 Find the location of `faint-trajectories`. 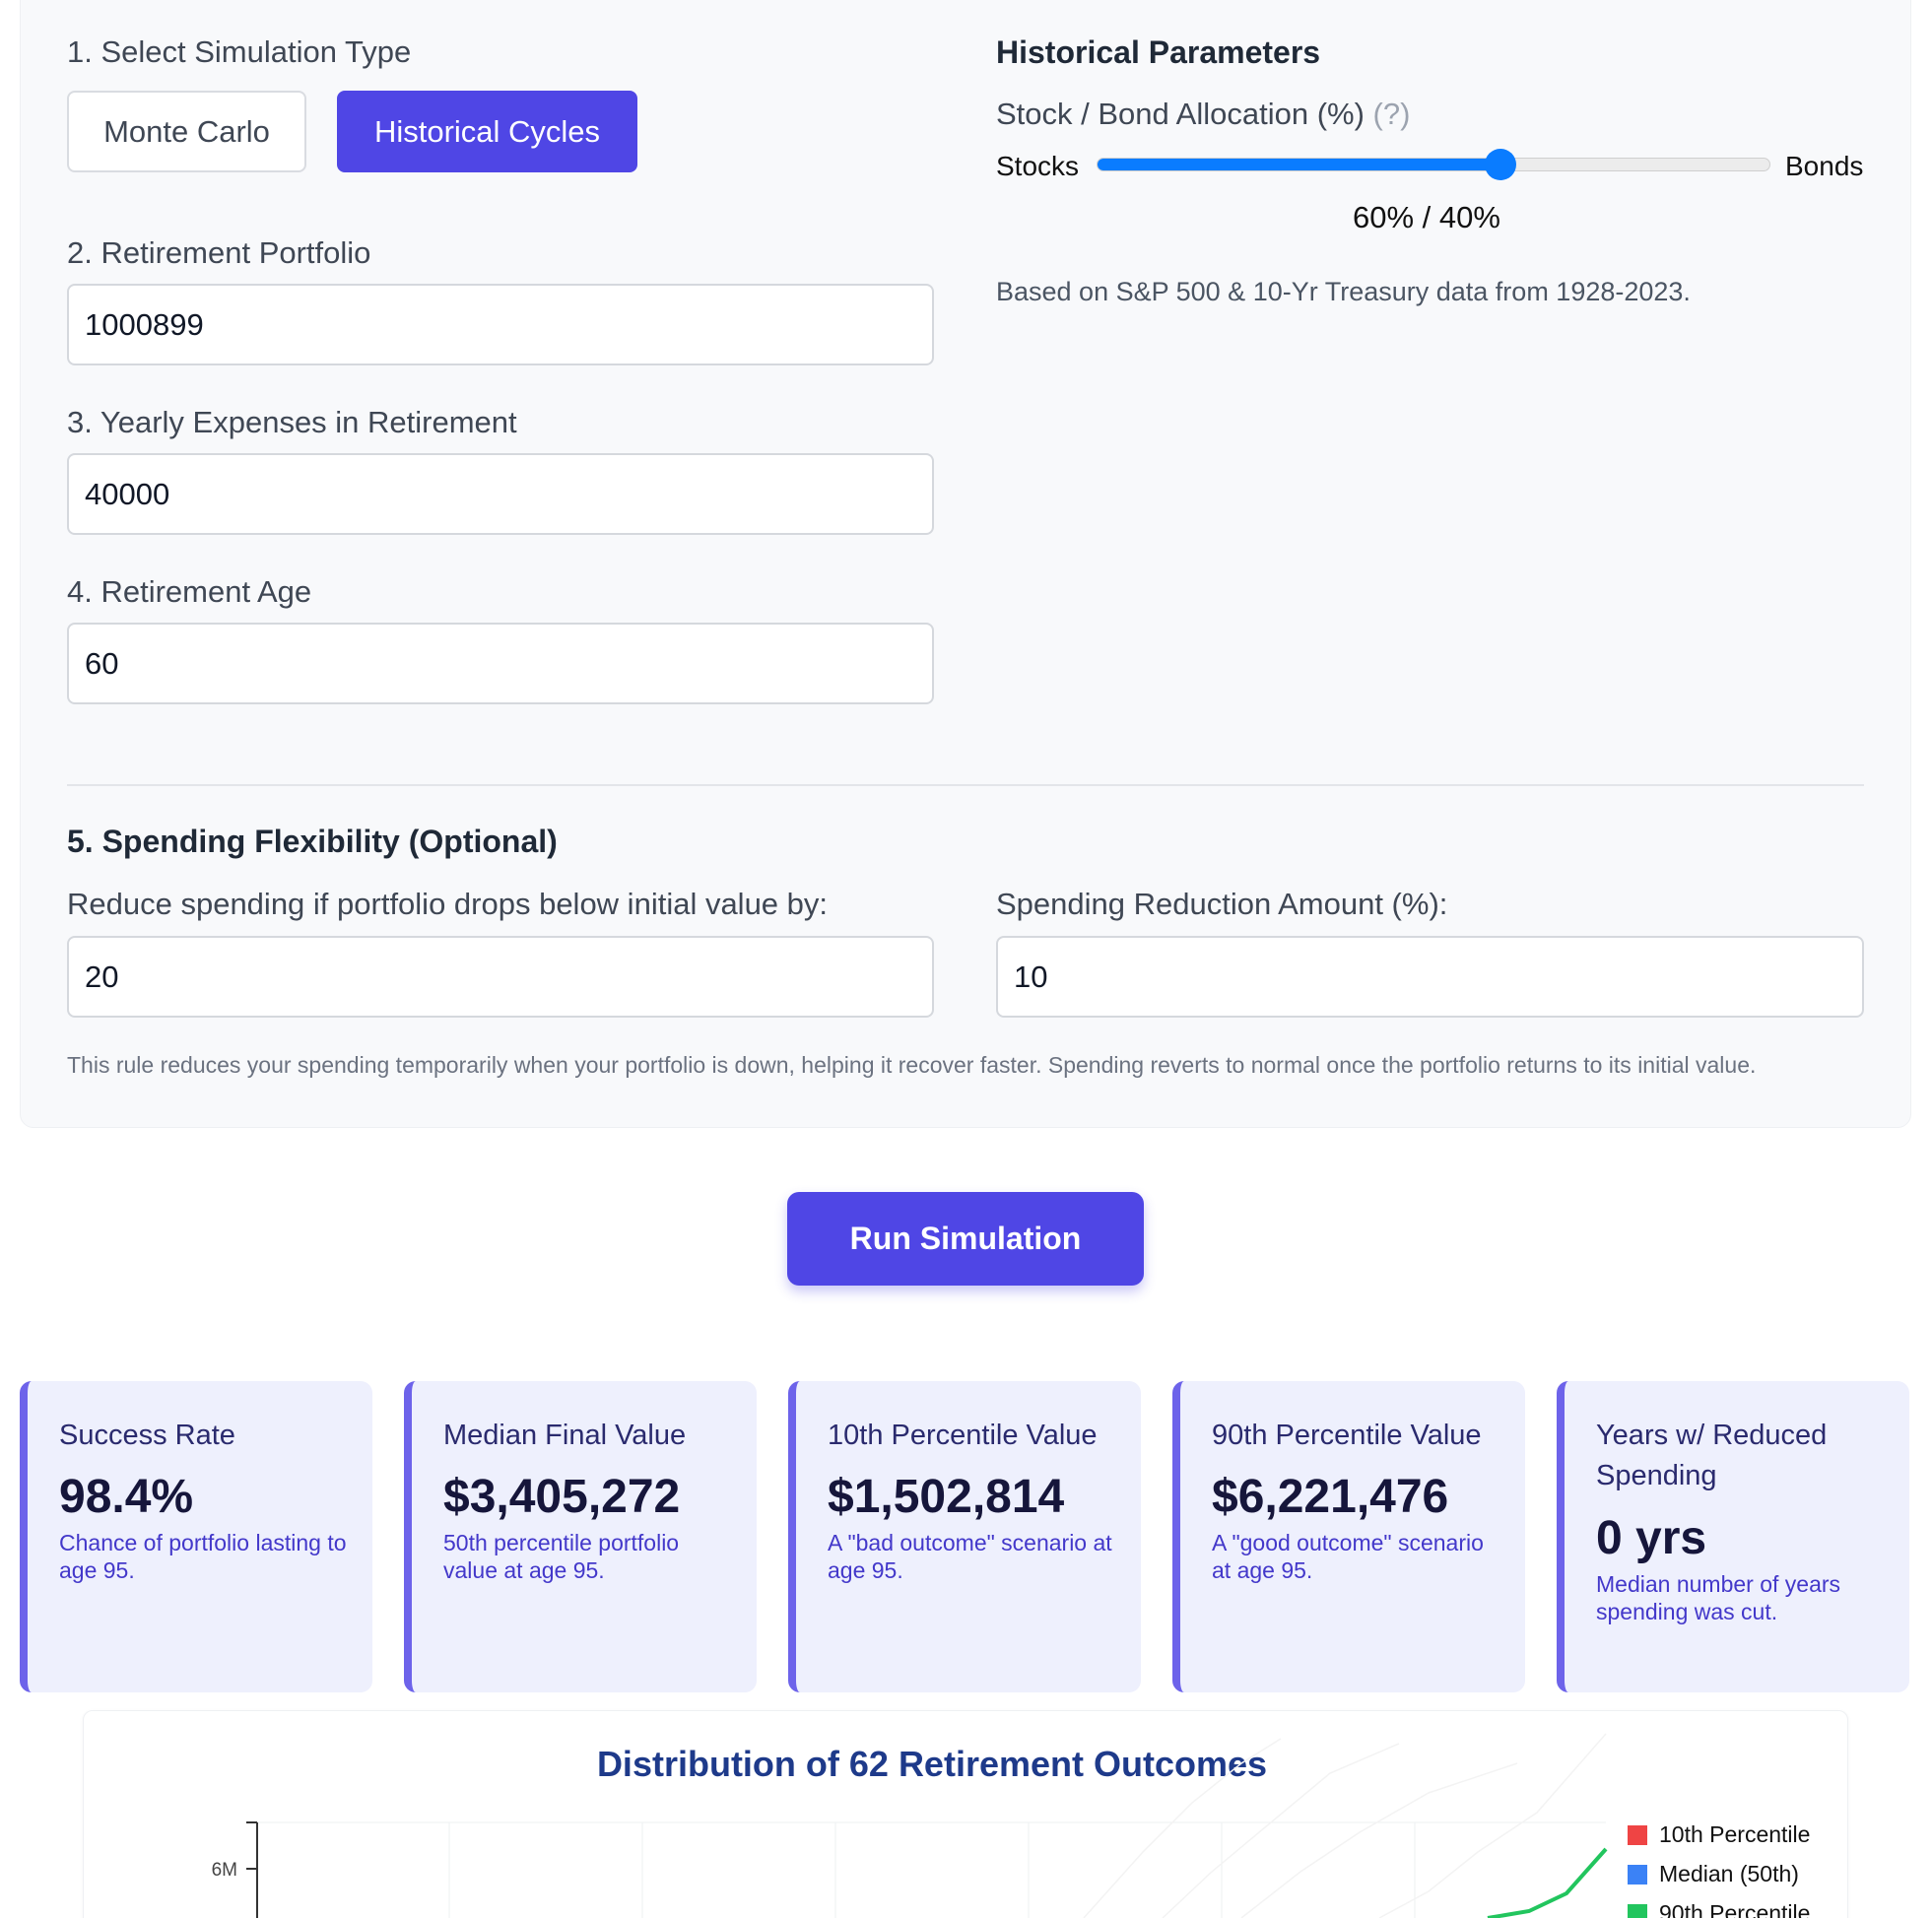

faint-trajectories is located at coordinates (1345, 1825).